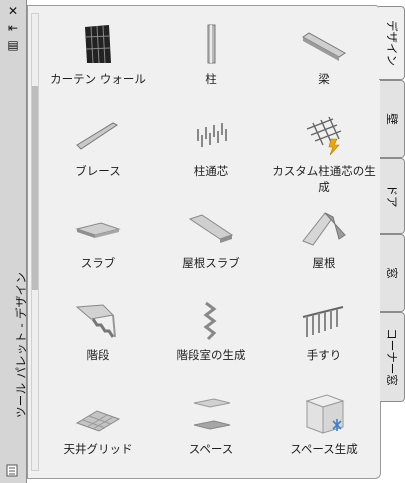  Describe the element at coordinates (98, 438) in the screenshot. I see `tool-ceiling-grid: 天井グリッド` at that location.